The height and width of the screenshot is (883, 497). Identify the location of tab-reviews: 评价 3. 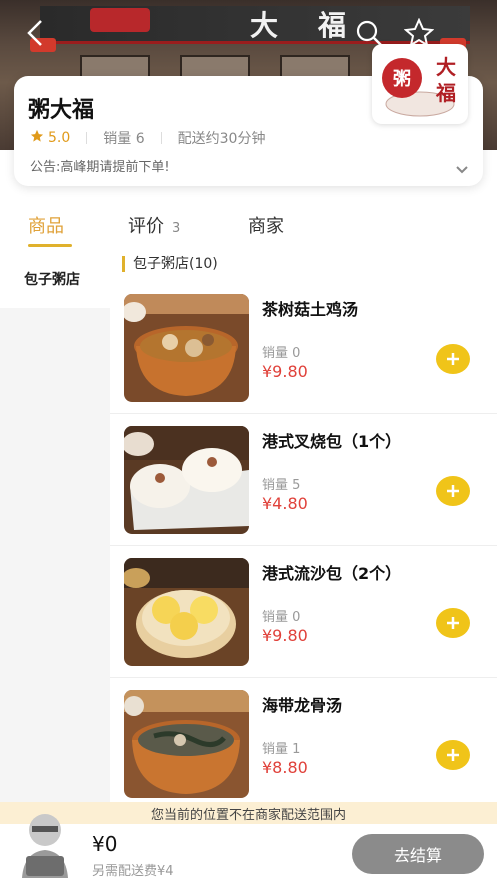
(154, 225).